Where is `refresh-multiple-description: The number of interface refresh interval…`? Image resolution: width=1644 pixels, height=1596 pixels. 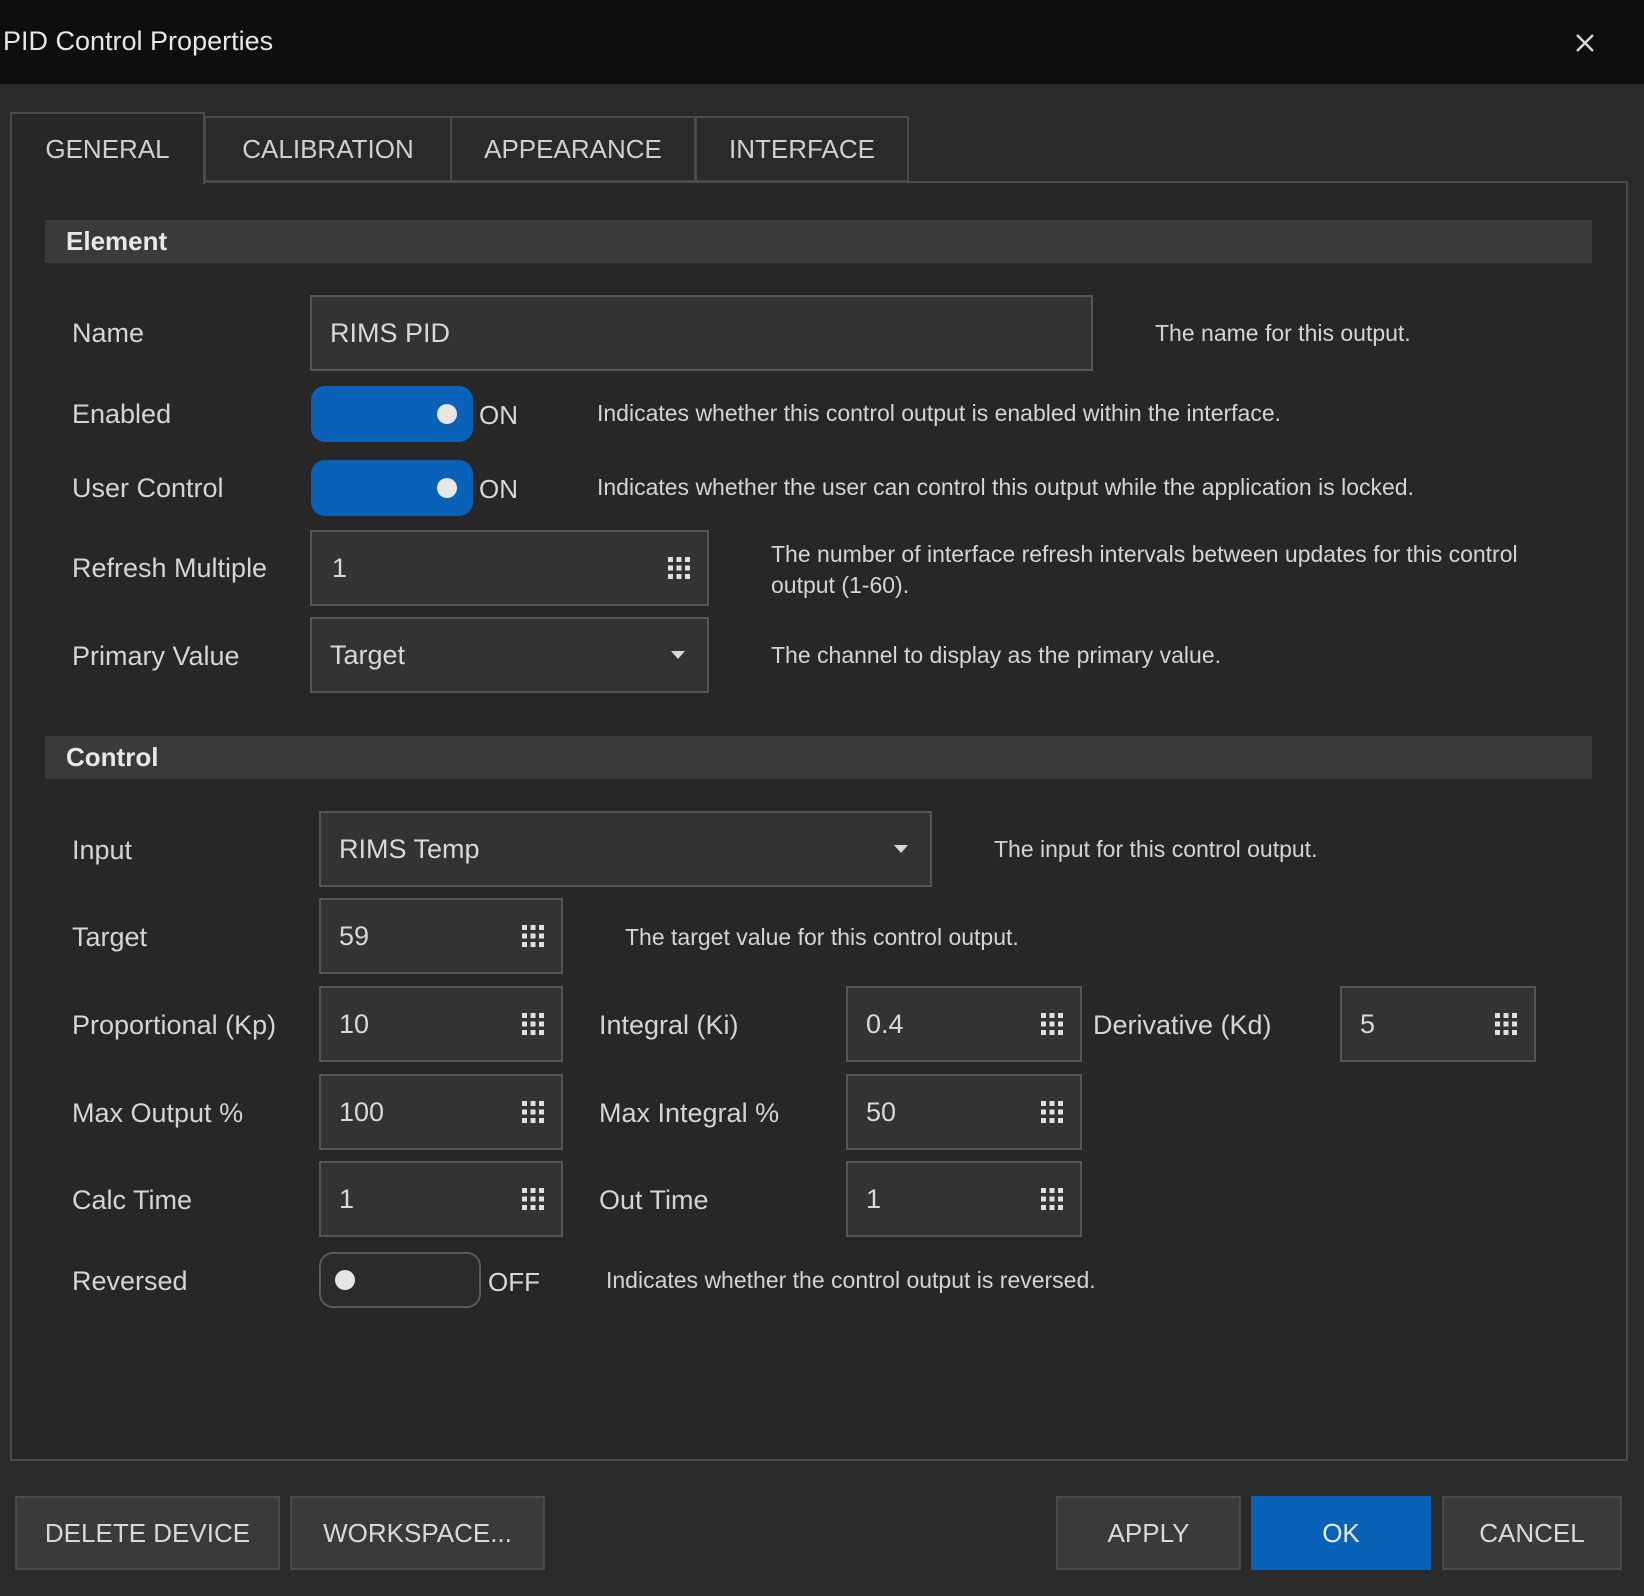
refresh-multiple-description: The number of interface refresh interval… is located at coordinates (1144, 569).